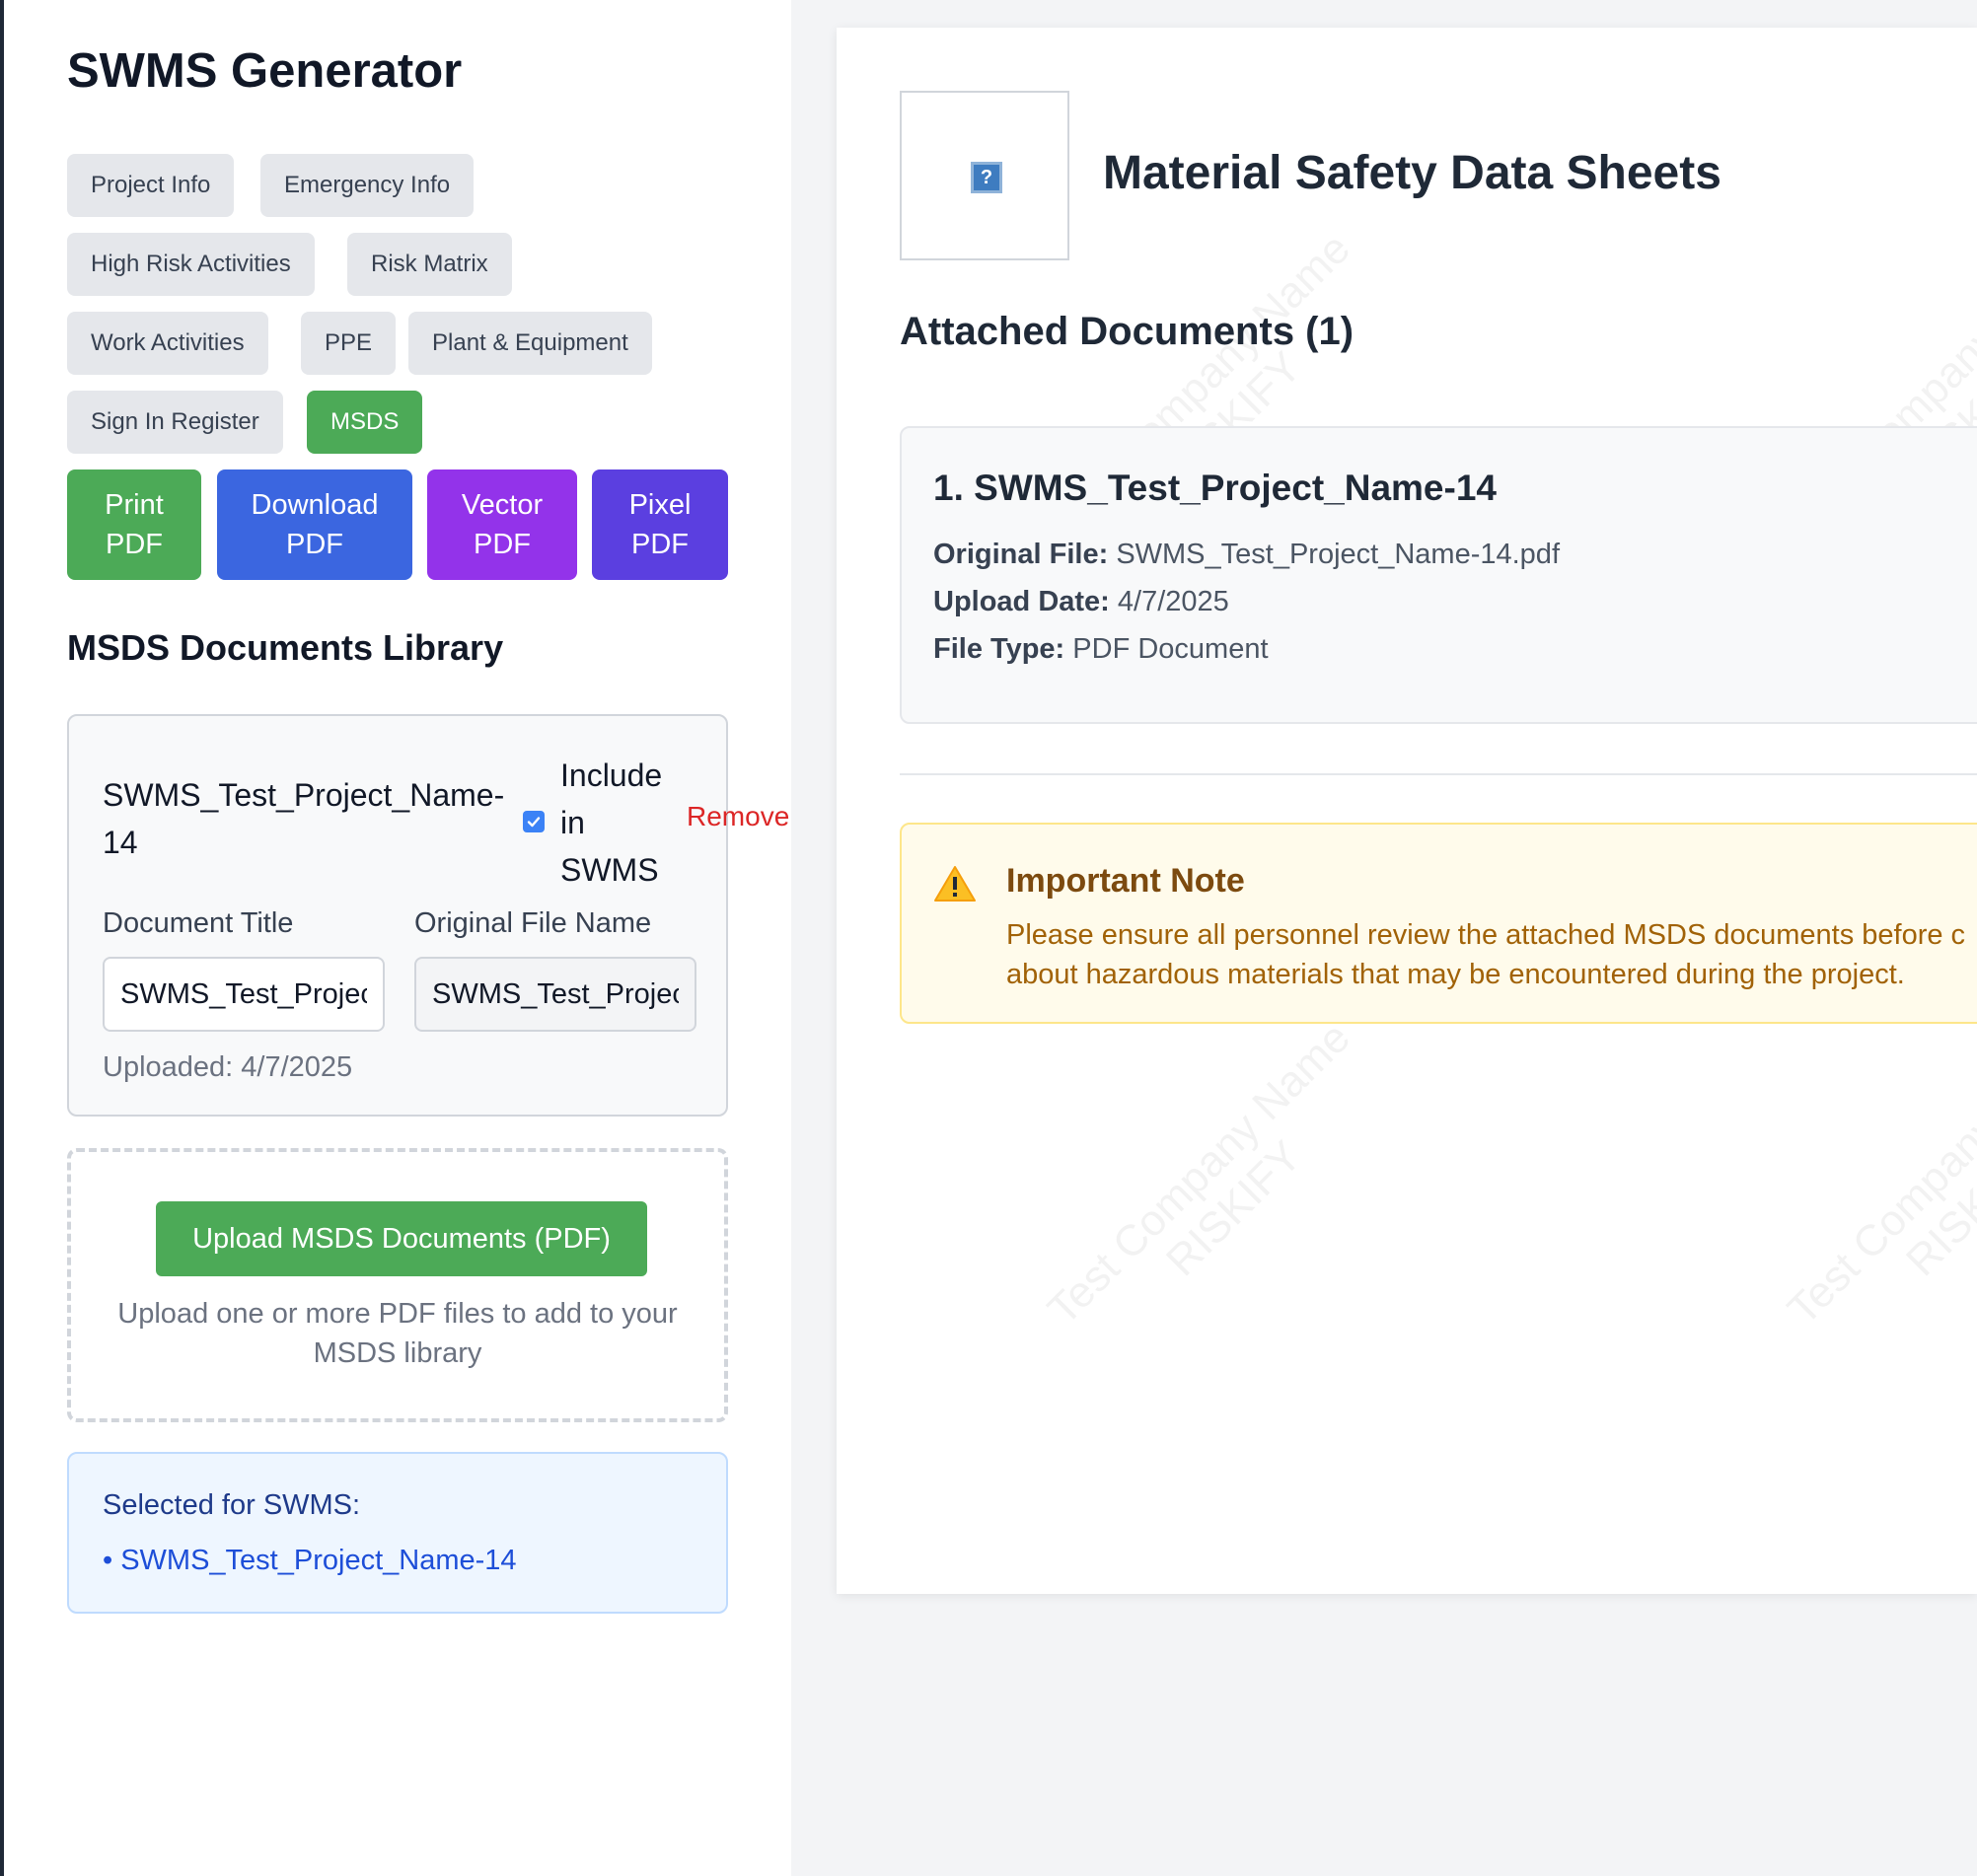 Image resolution: width=1977 pixels, height=1876 pixels. Describe the element at coordinates (304, 818) in the screenshot. I see `document-name: SWMS_Test_Project_Name-14` at that location.